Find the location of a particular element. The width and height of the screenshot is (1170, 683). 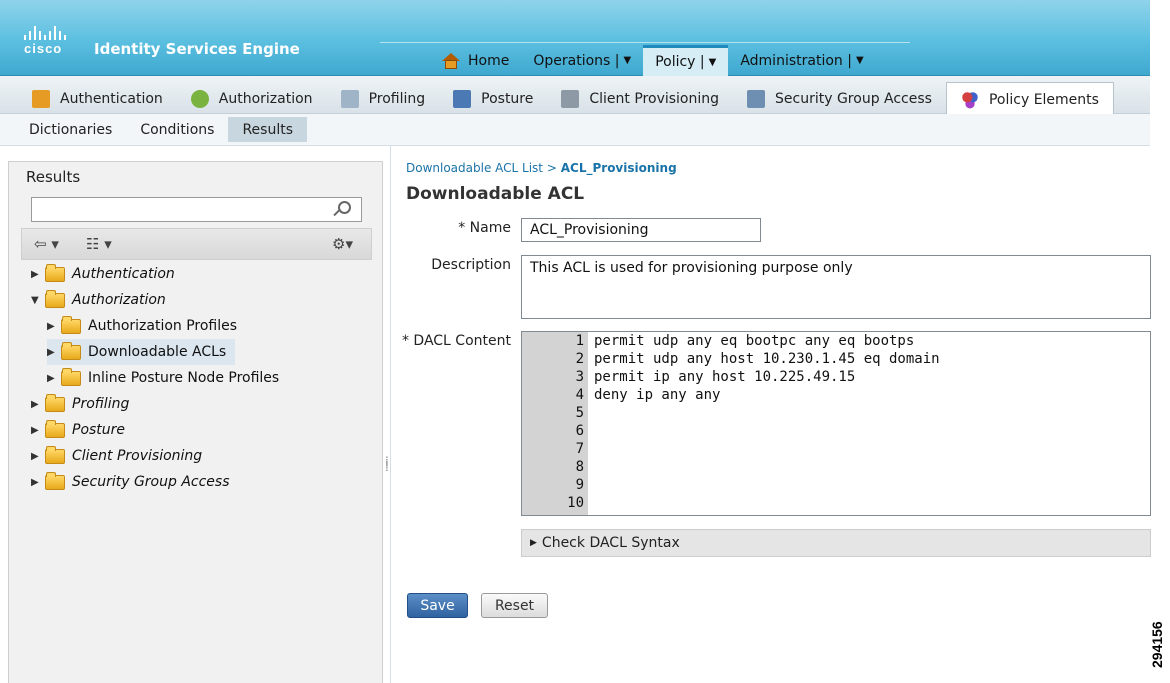

tab-client-provisioning: Client Provisioning is located at coordinates (640, 99).